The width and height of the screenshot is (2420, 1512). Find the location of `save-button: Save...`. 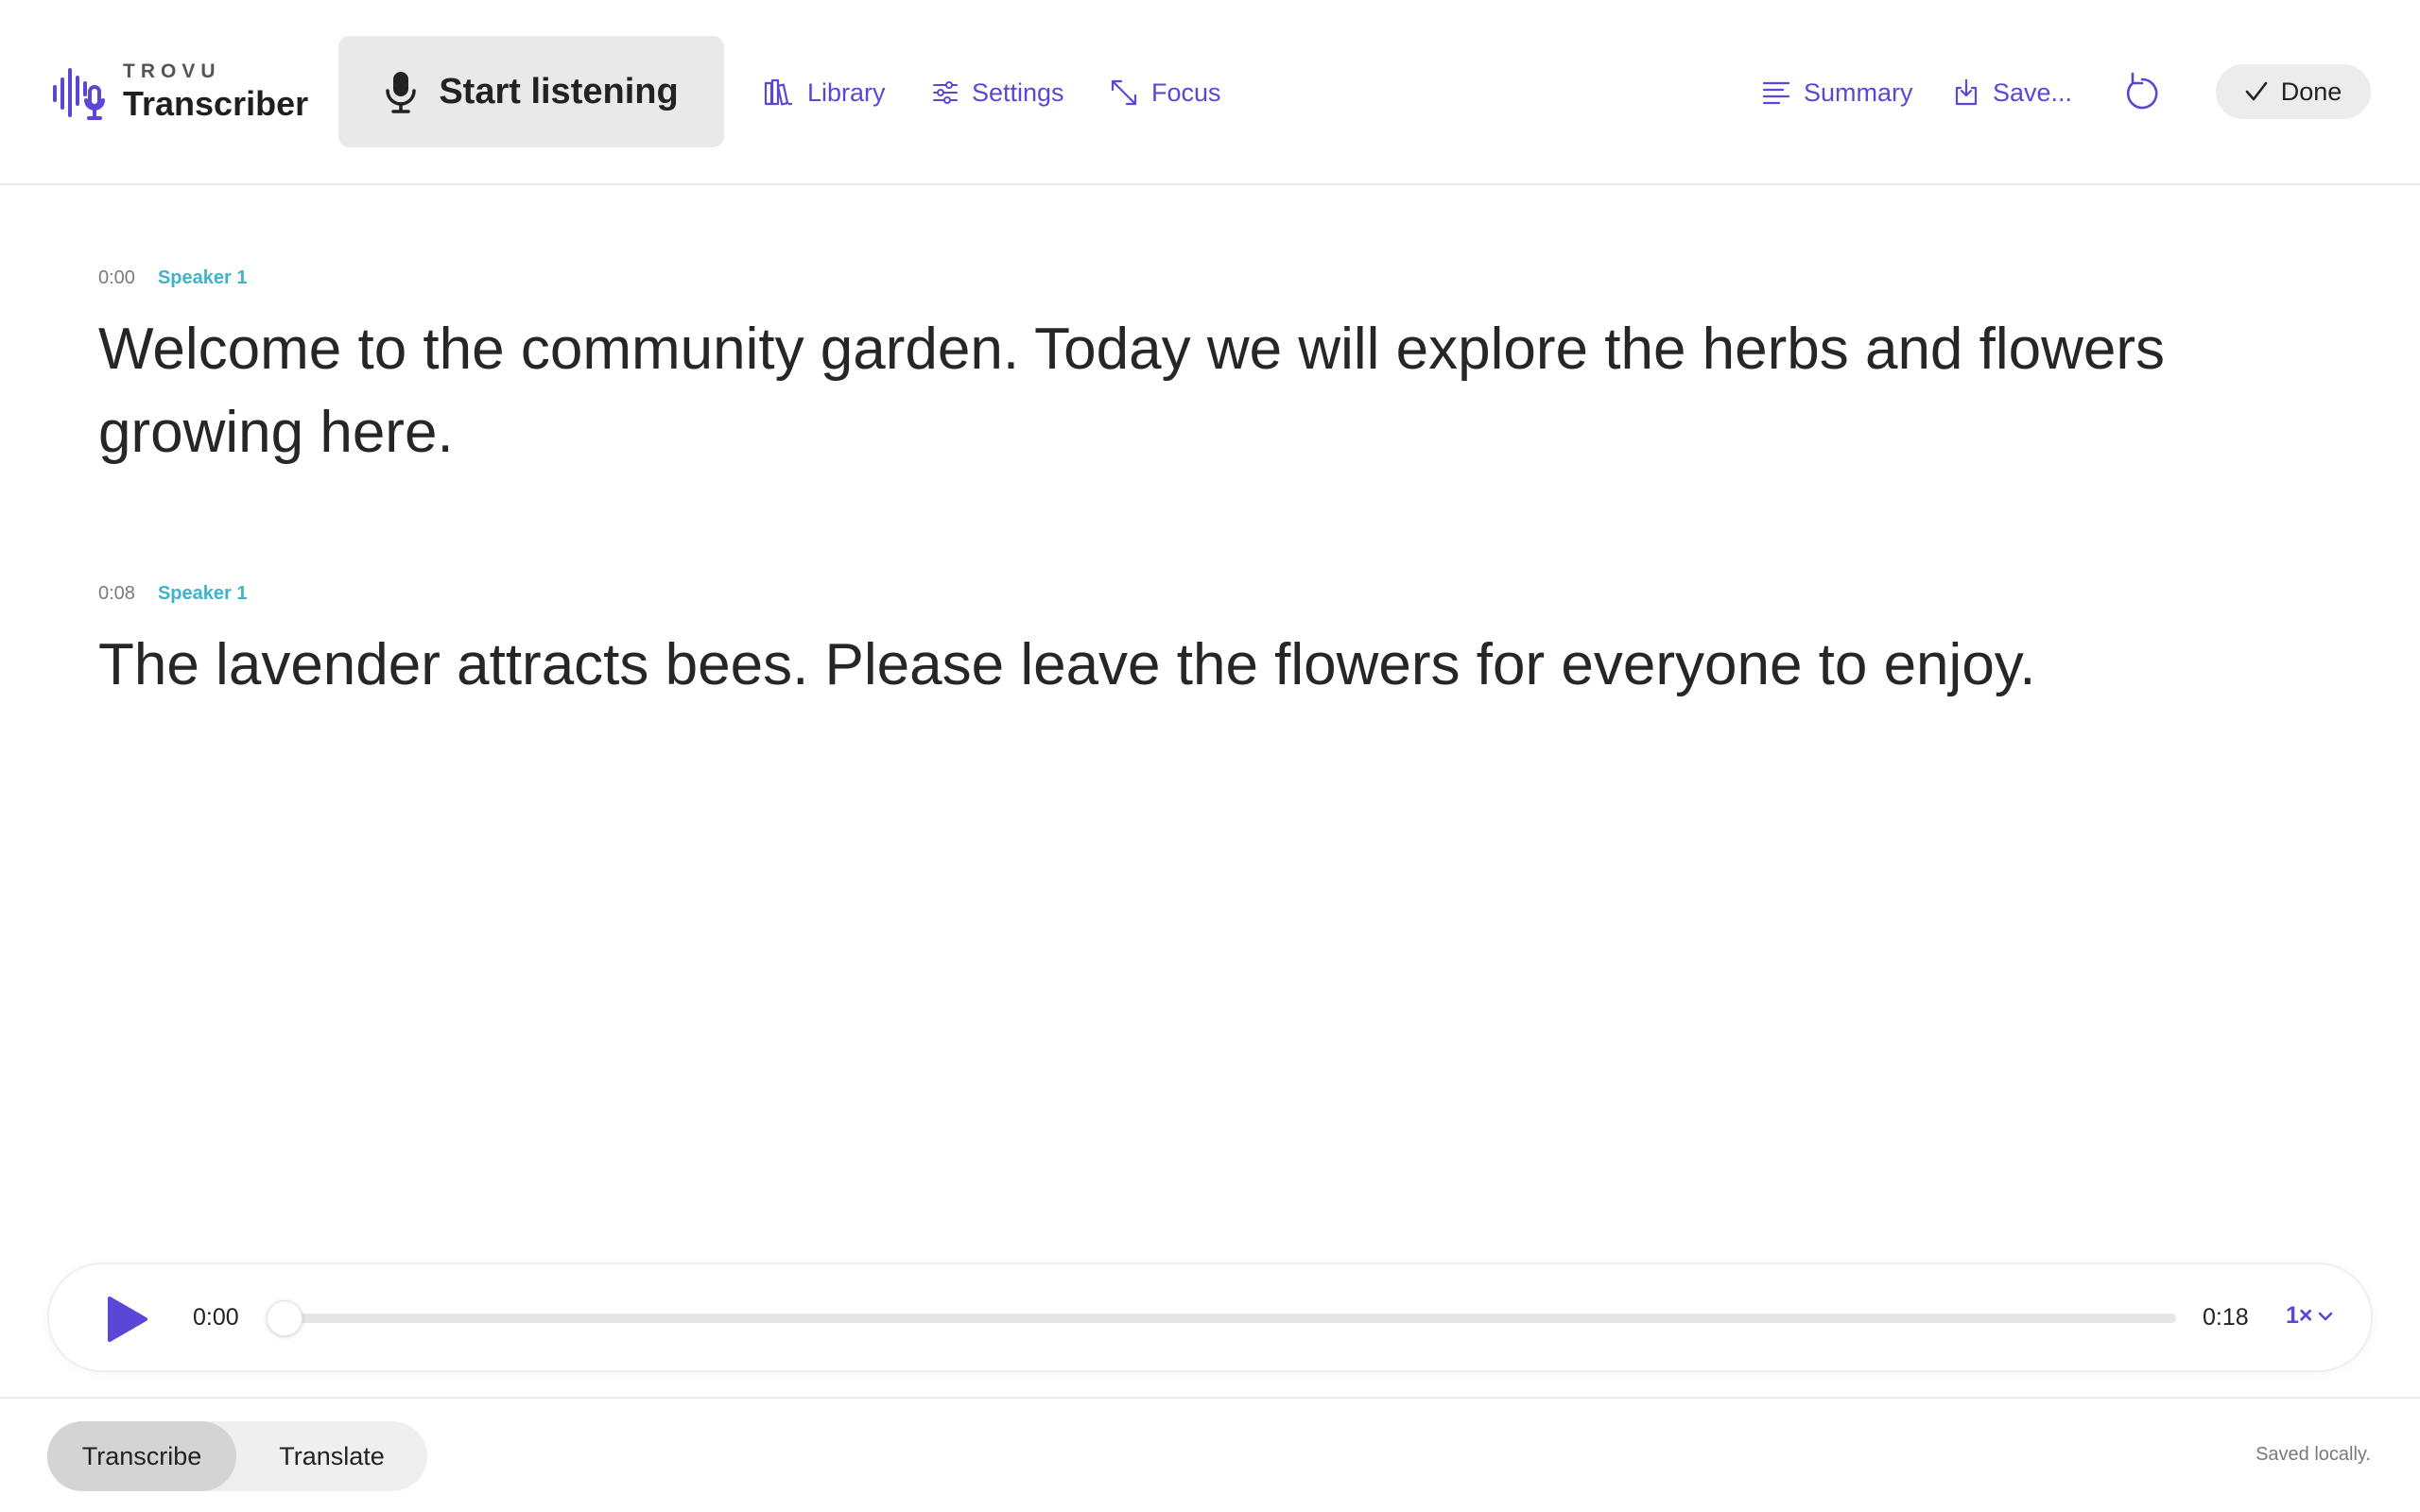

save-button: Save... is located at coordinates (2012, 92).